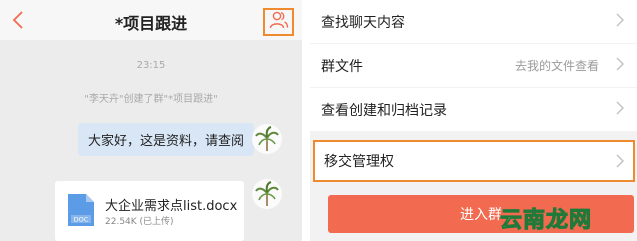  I want to click on row-label: 群文件, so click(342, 66).